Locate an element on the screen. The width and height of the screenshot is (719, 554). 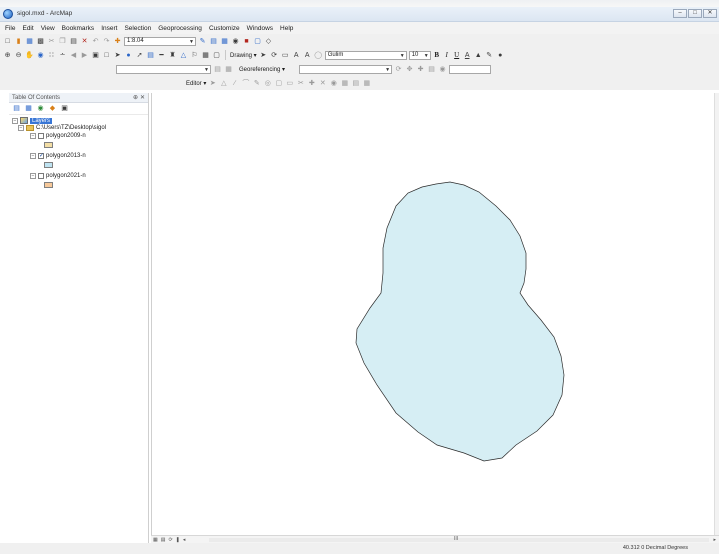
font-color-icon: A is located at coordinates (467, 55).